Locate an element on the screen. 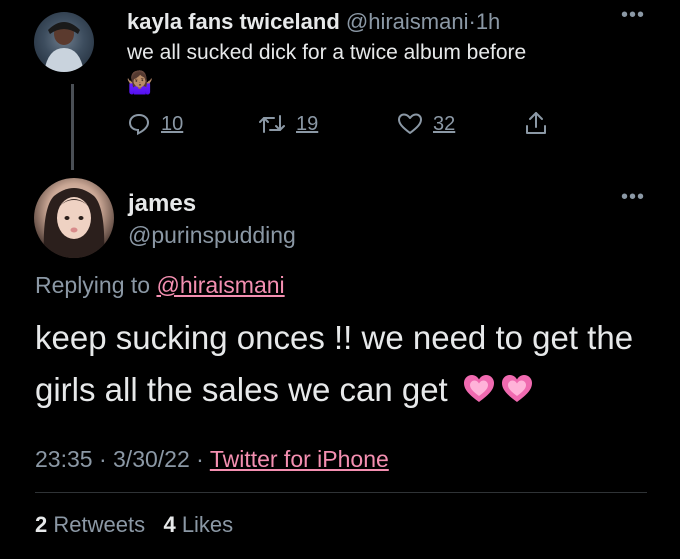 Image resolution: width=680 pixels, height=559 pixels. replying-to-line: Replying to @hiraismani is located at coordinates (160, 285).